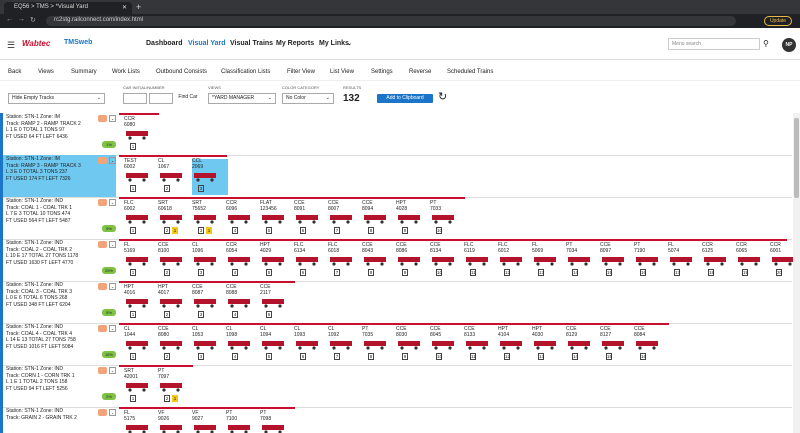 The image size is (800, 433). I want to click on toolbar-views: Views, so click(46, 72).